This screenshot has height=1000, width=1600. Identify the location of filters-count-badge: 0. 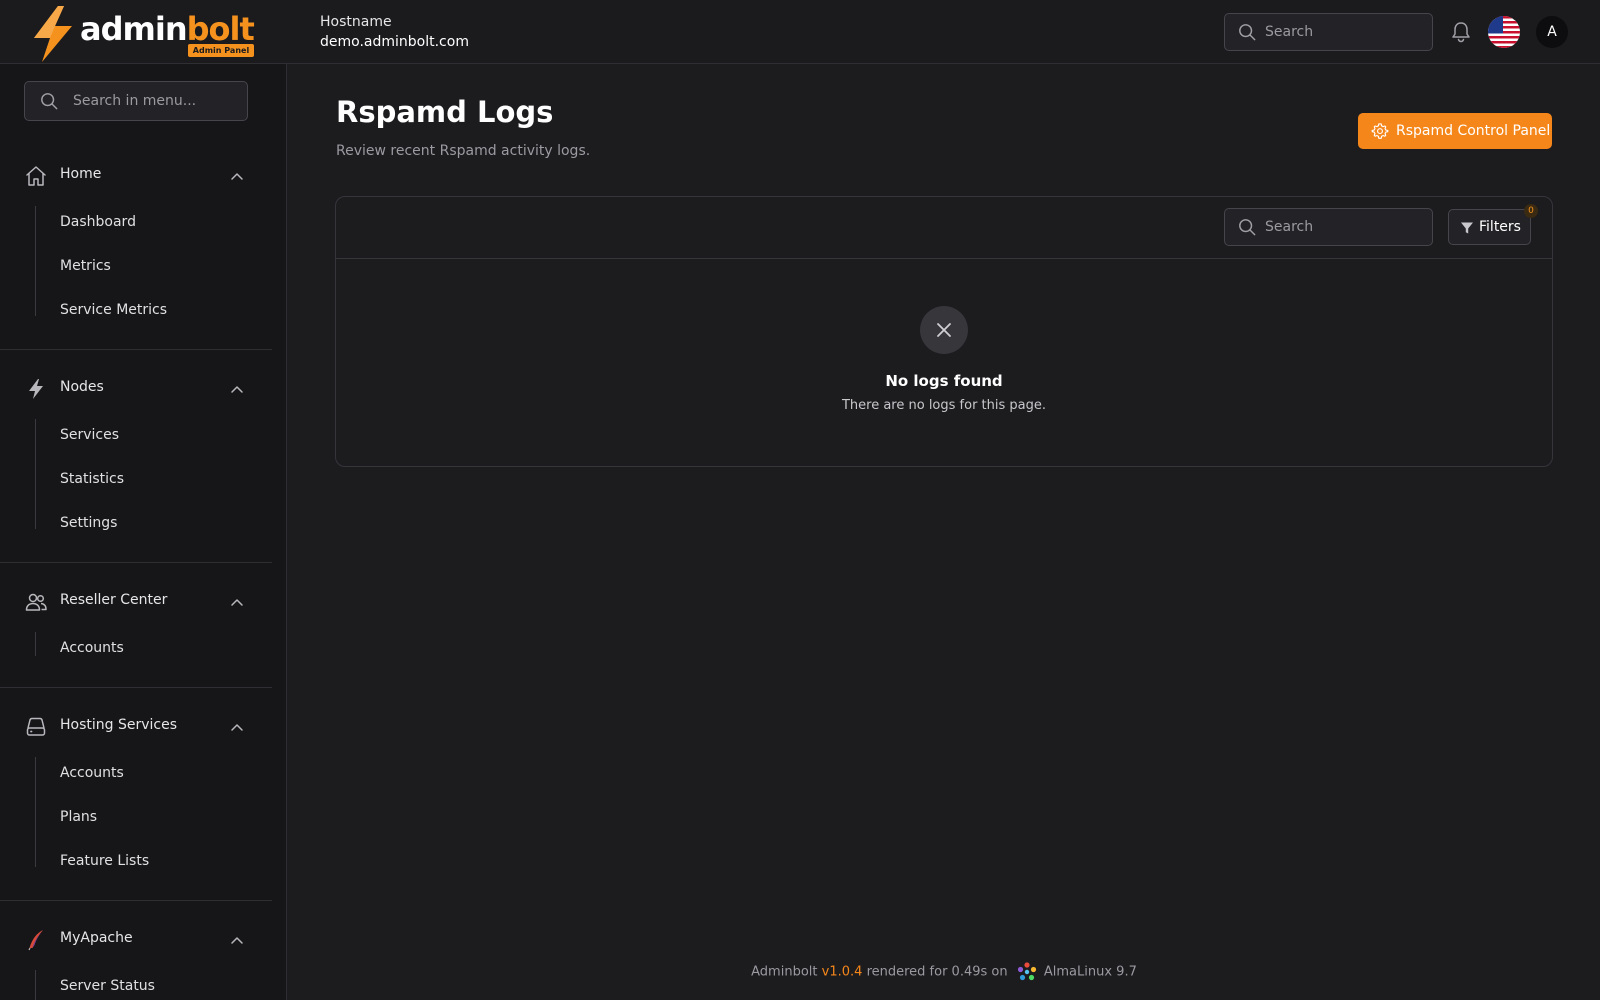
(1531, 211).